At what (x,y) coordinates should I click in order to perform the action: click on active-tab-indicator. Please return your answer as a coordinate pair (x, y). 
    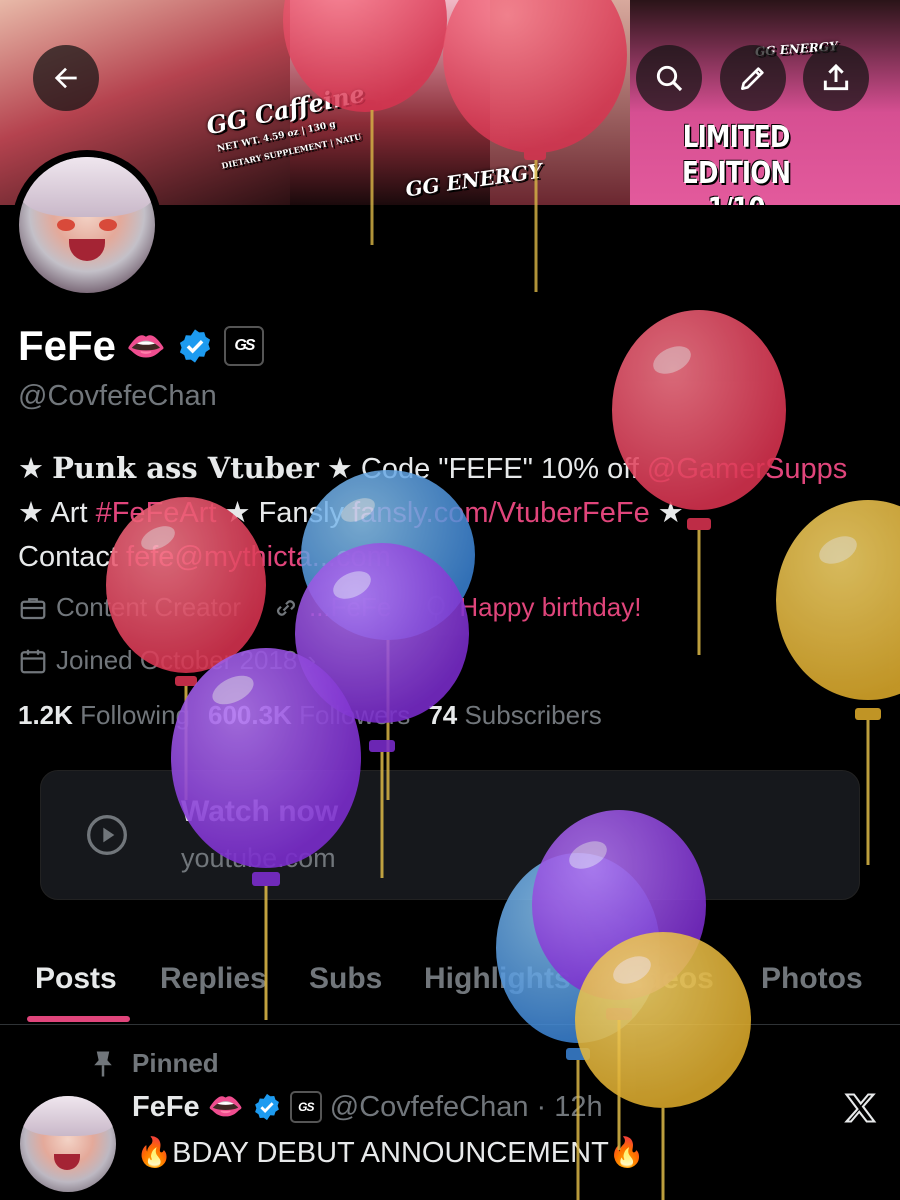
    Looking at the image, I should click on (78, 1019).